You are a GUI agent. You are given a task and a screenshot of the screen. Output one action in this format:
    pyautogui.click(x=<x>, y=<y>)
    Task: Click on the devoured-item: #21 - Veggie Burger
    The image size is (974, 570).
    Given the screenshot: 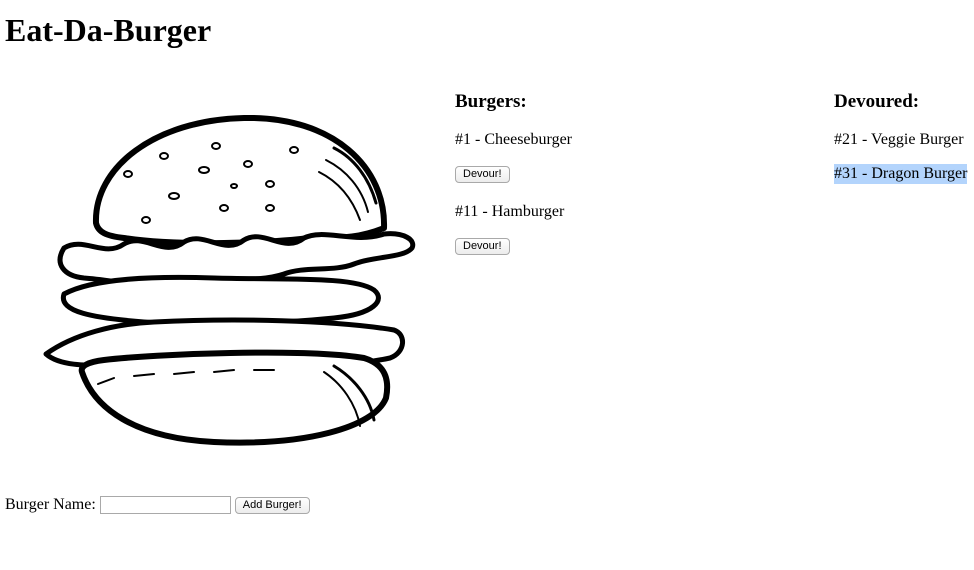 What is the action you would take?
    pyautogui.click(x=904, y=131)
    